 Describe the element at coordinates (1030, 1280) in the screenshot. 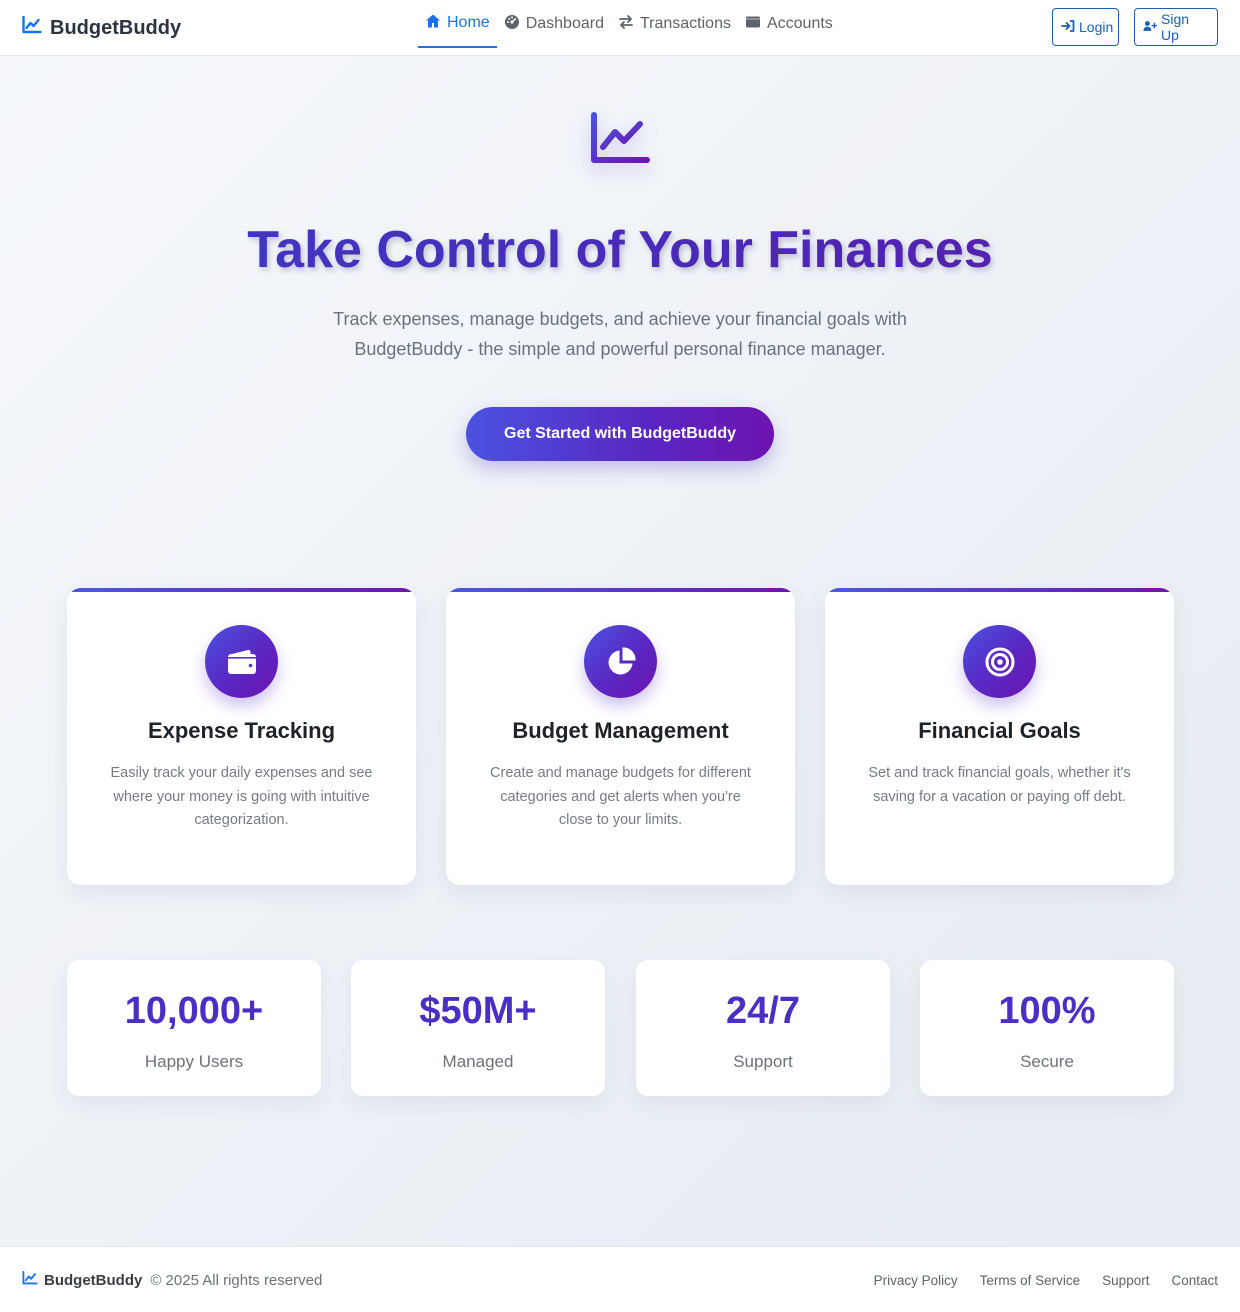

I see `footer-link-terms: Terms of Service` at that location.